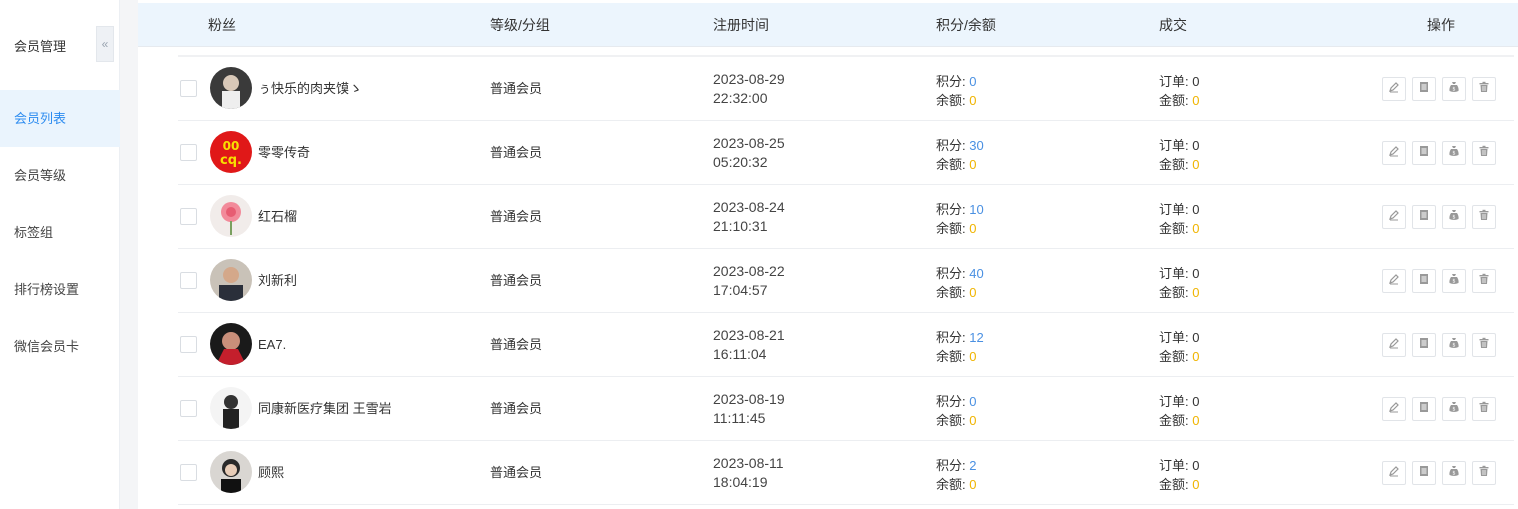  Describe the element at coordinates (749, 409) in the screenshot. I see `reg-time: 2023-08-19 11:11:45` at that location.